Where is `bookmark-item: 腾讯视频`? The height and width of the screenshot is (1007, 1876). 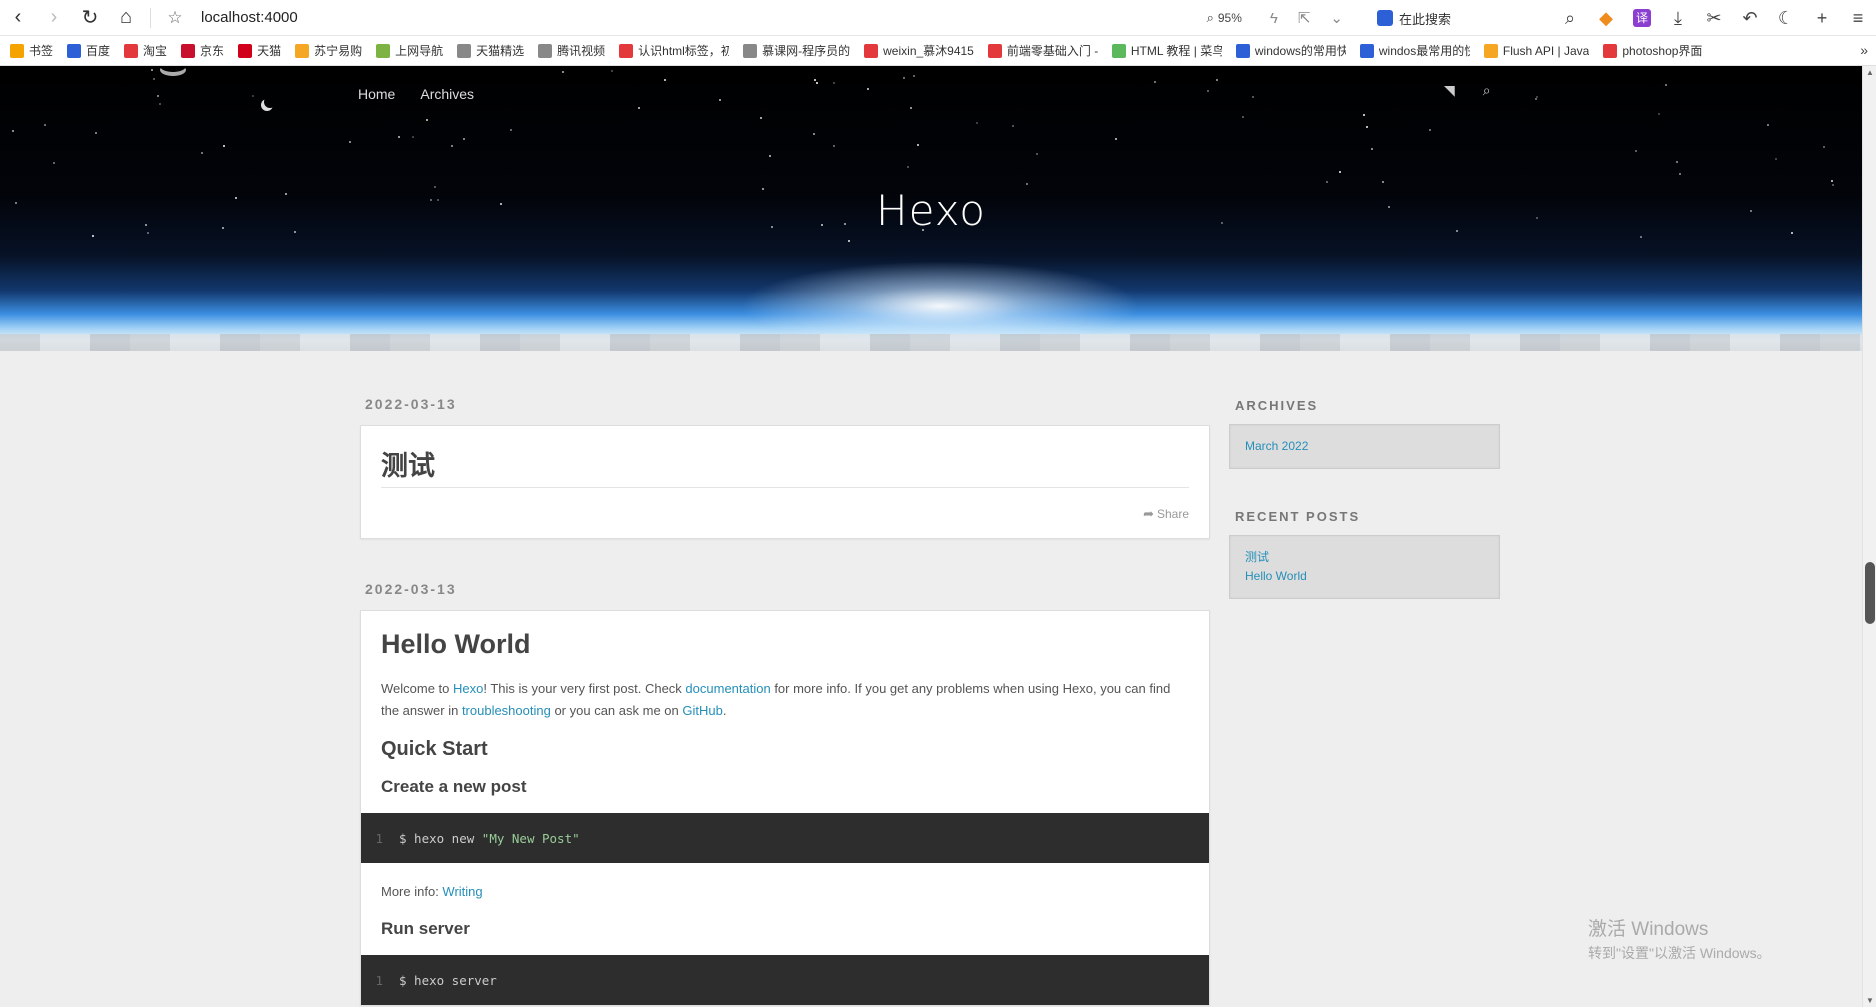
bookmark-item: 腾讯视频 is located at coordinates (571, 50).